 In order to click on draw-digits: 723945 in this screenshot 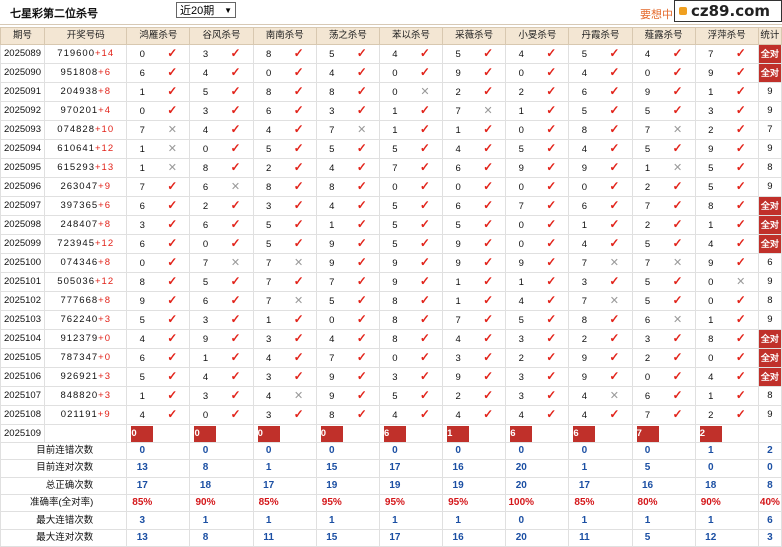, I will do `click(76, 244)`.